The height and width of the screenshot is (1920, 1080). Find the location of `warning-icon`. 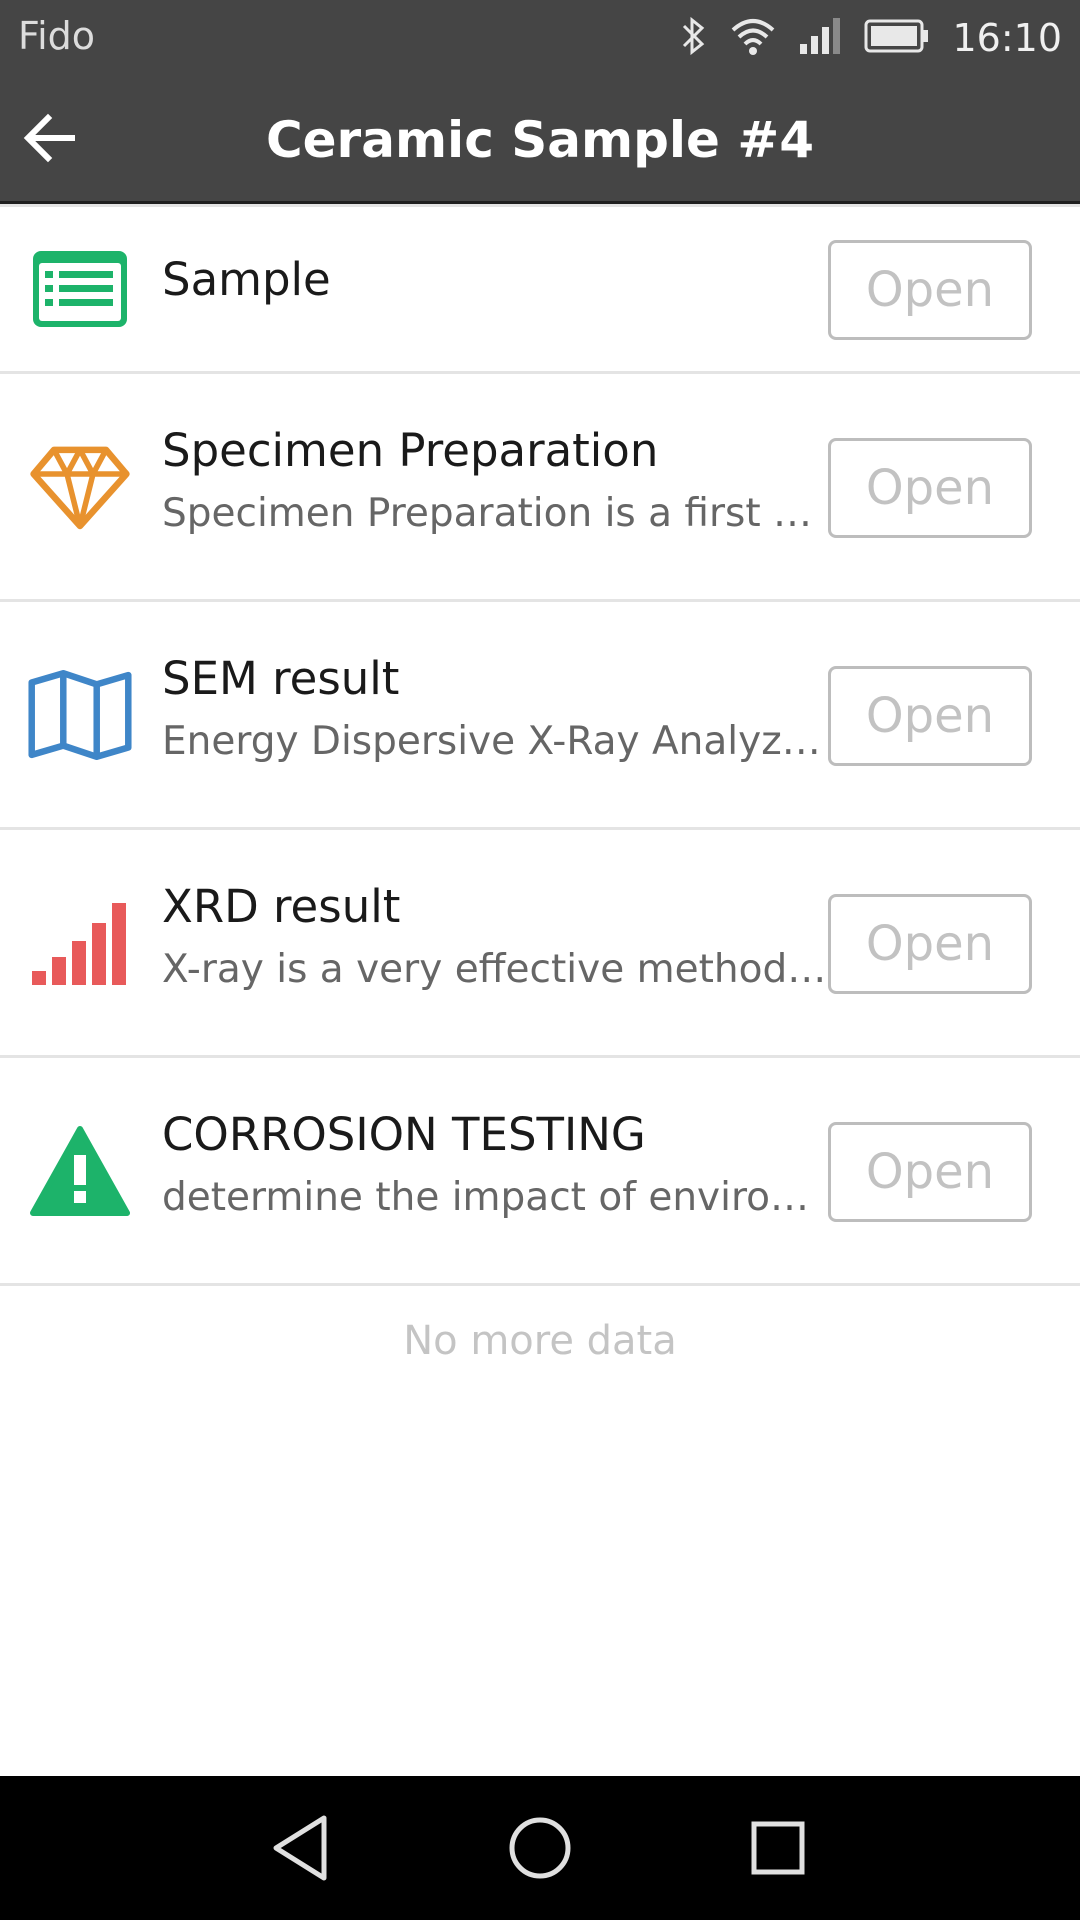

warning-icon is located at coordinates (80, 1171).